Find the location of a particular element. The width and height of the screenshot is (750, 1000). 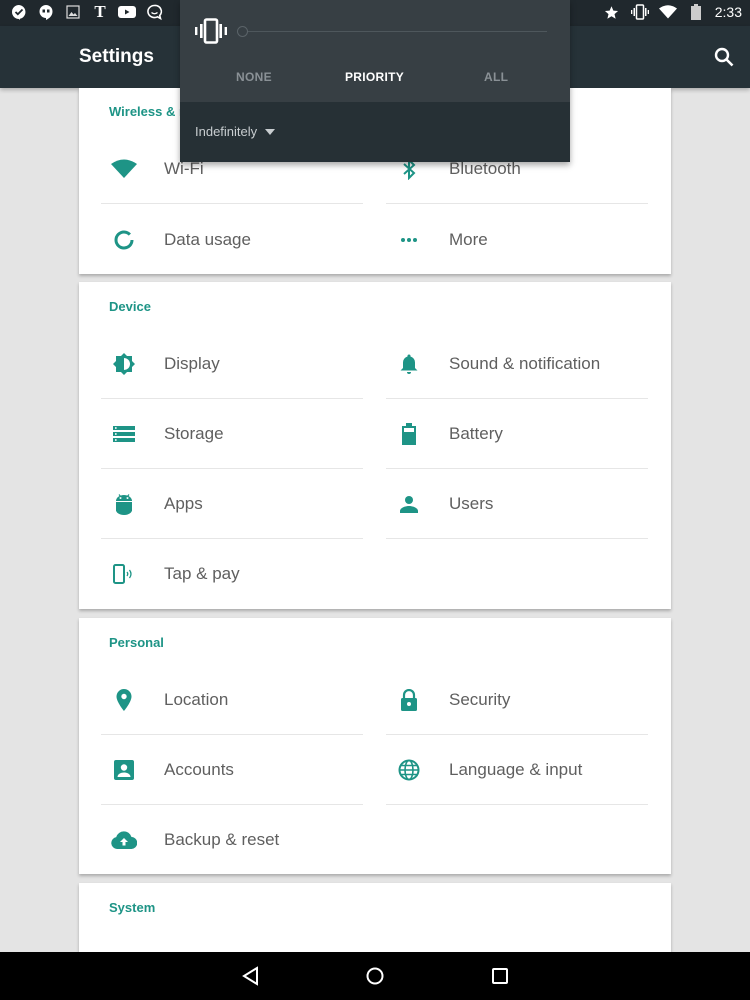

section-system: System is located at coordinates (375, 923).